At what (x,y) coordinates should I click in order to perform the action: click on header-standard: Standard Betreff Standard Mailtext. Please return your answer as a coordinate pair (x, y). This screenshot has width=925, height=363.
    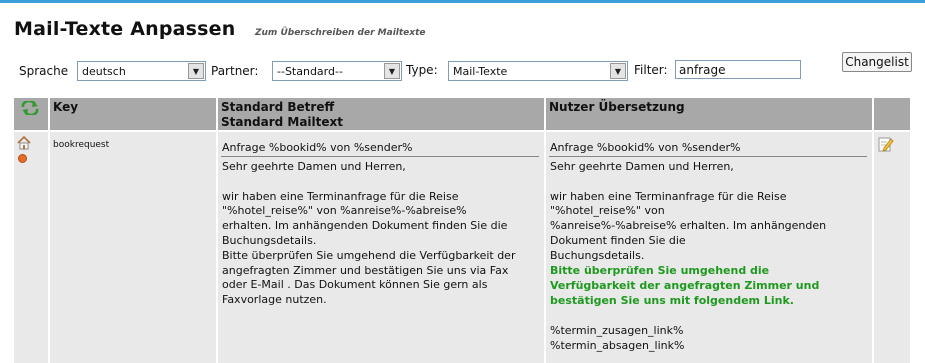
    Looking at the image, I should click on (381, 114).